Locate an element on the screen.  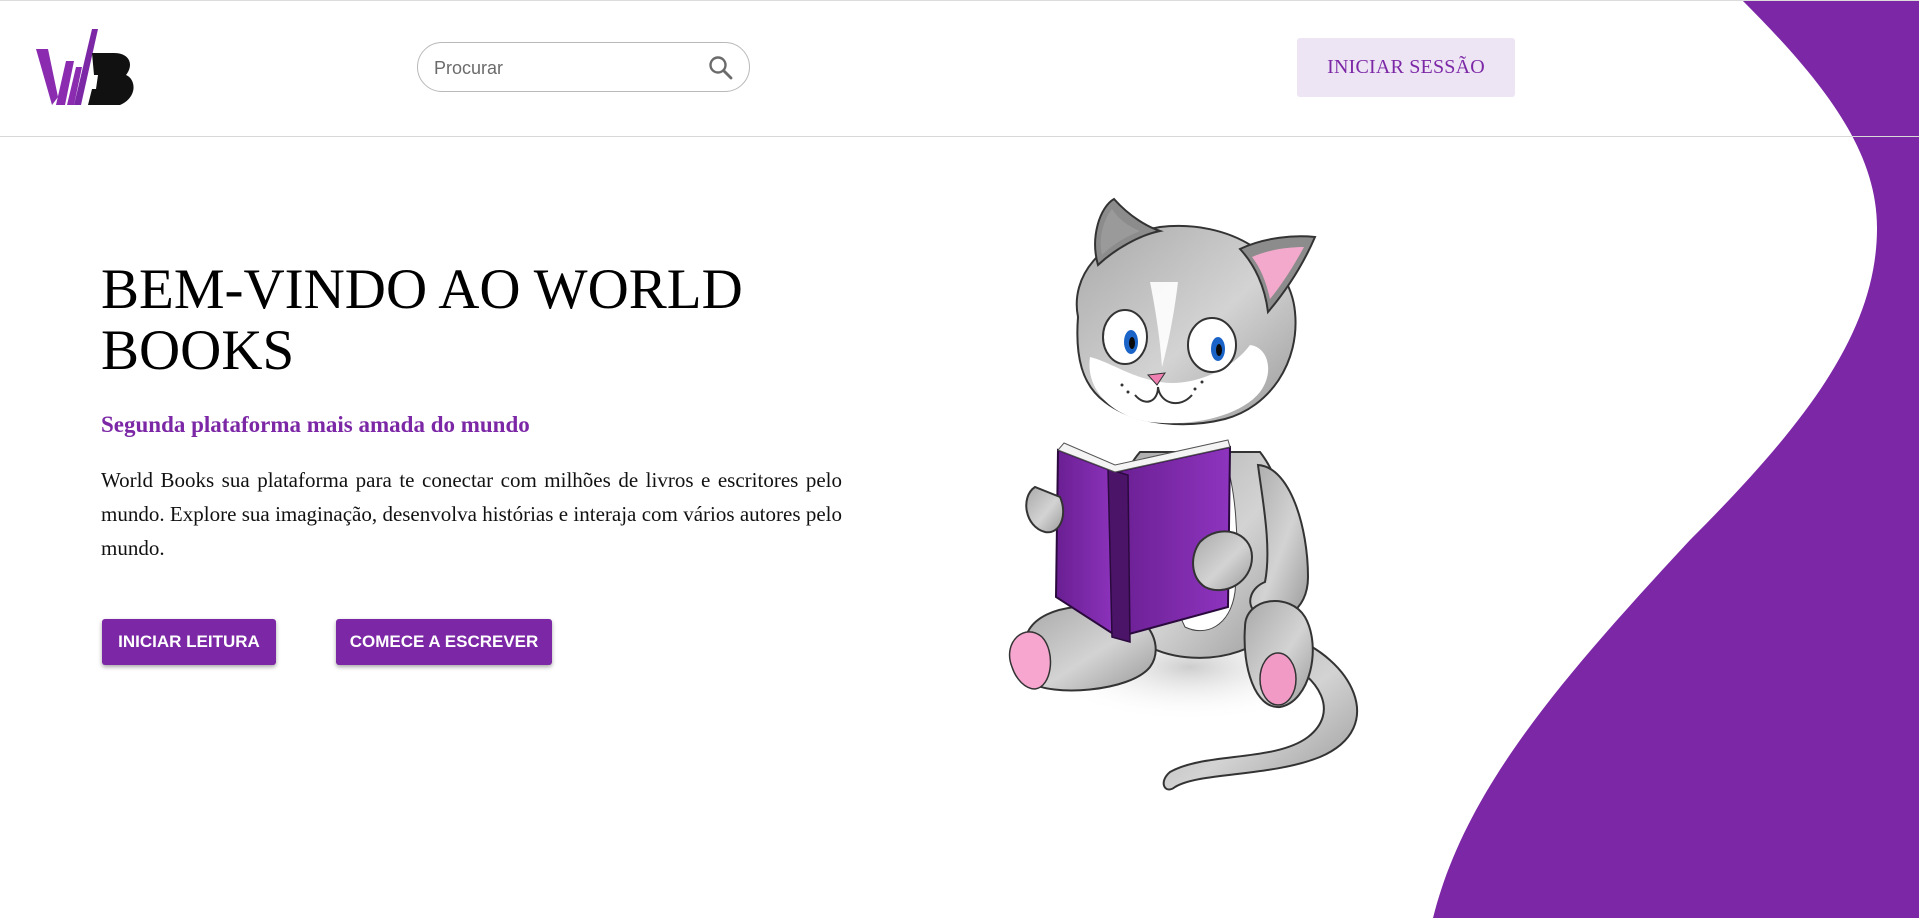
search-icon is located at coordinates (721, 68).